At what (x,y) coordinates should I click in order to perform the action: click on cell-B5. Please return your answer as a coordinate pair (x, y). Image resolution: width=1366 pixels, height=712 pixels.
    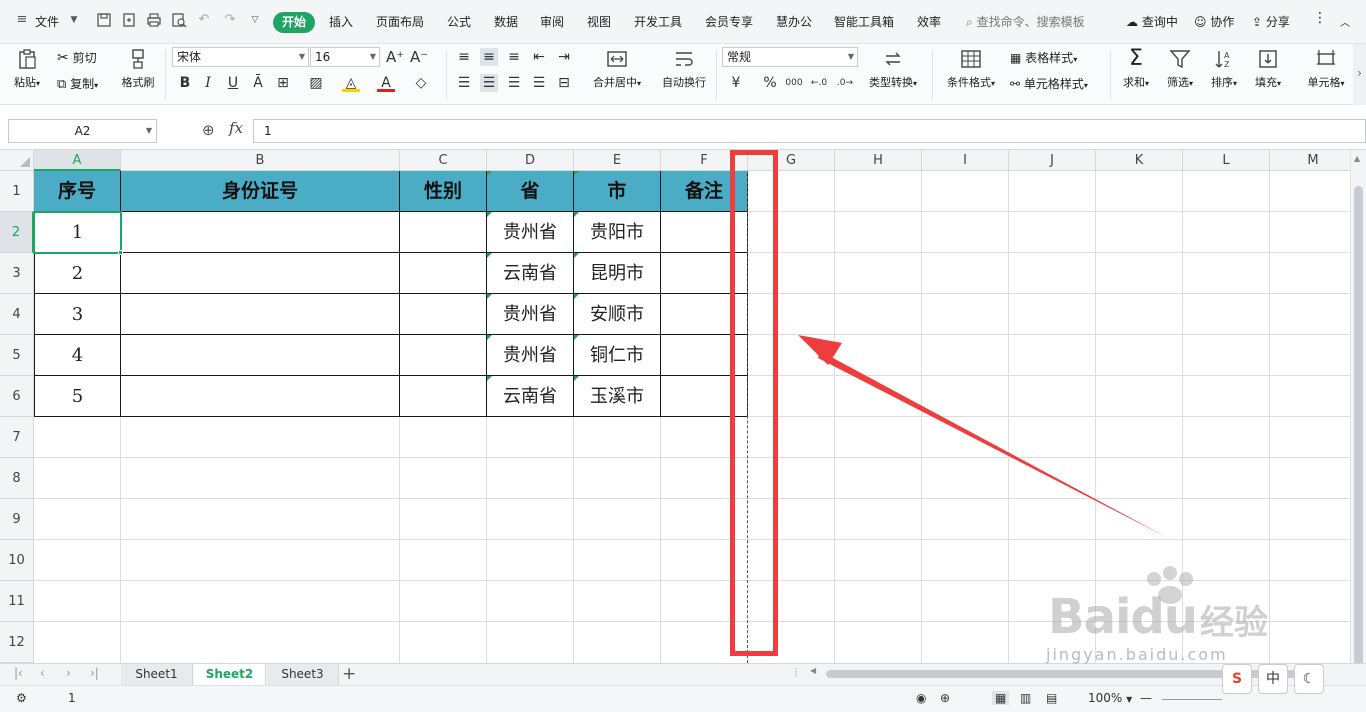
    Looking at the image, I should click on (260, 355).